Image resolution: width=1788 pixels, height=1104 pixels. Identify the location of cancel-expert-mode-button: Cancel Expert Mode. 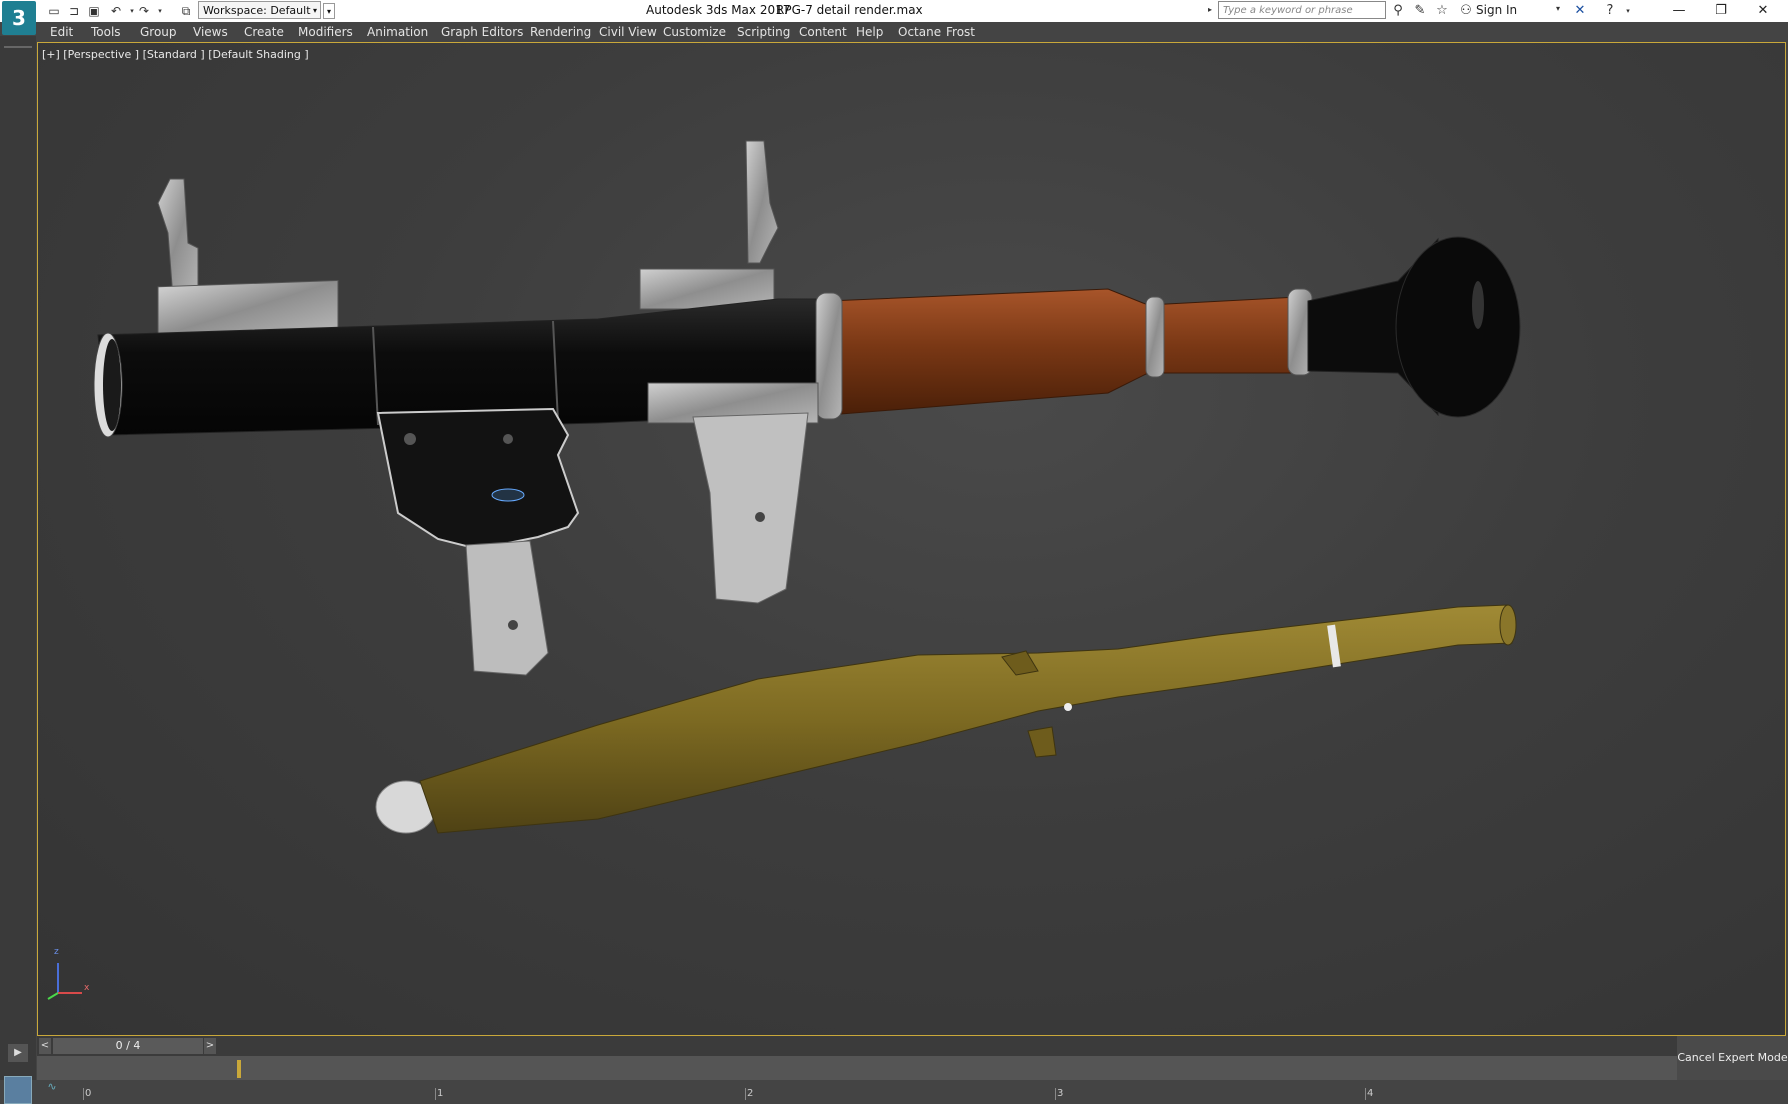
(1732, 1058).